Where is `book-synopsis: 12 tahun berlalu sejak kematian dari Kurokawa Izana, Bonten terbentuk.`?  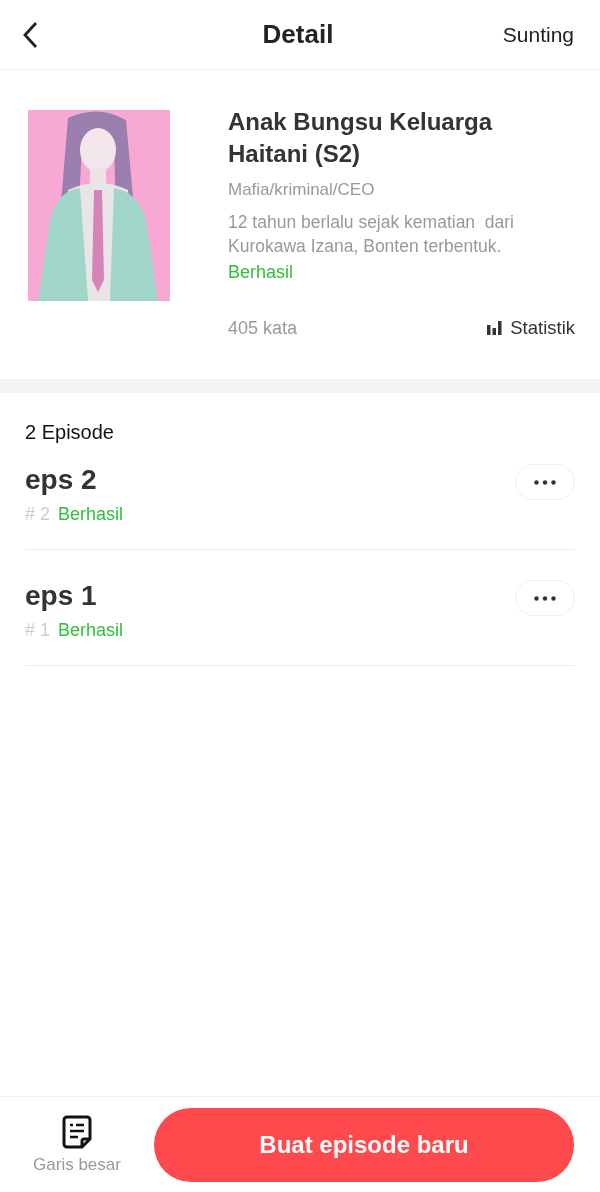
book-synopsis: 12 tahun berlalu sejak kematian dari Kurokawa Izana, Bonten terbentuk. is located at coordinates (371, 234).